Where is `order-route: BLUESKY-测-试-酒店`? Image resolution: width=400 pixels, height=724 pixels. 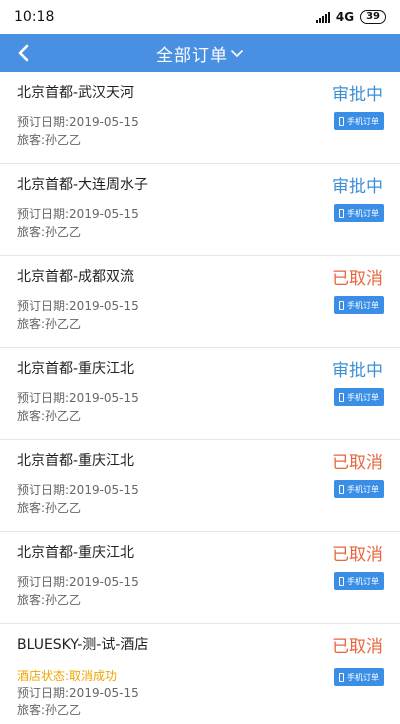 order-route: BLUESKY-测-试-酒店 is located at coordinates (83, 645).